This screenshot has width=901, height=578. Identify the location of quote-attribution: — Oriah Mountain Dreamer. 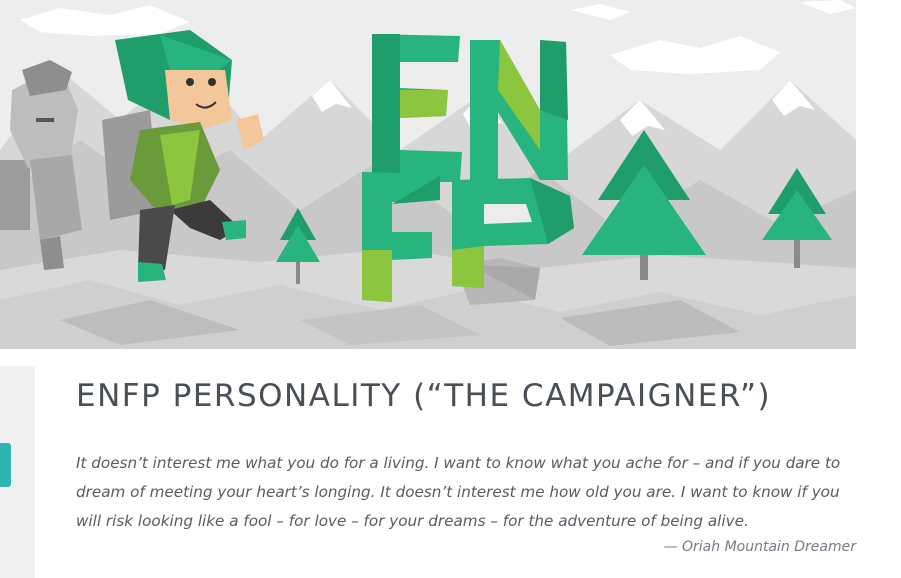
(759, 547).